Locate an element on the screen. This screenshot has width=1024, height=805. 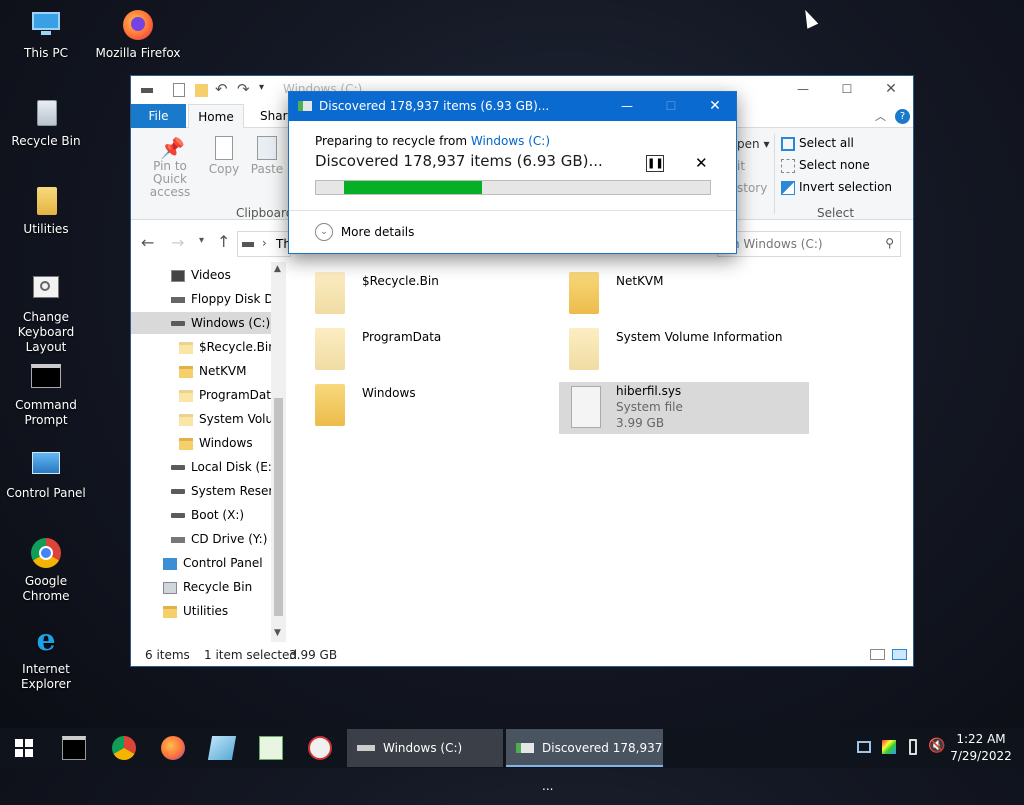
tab-file: File is located at coordinates (158, 116).